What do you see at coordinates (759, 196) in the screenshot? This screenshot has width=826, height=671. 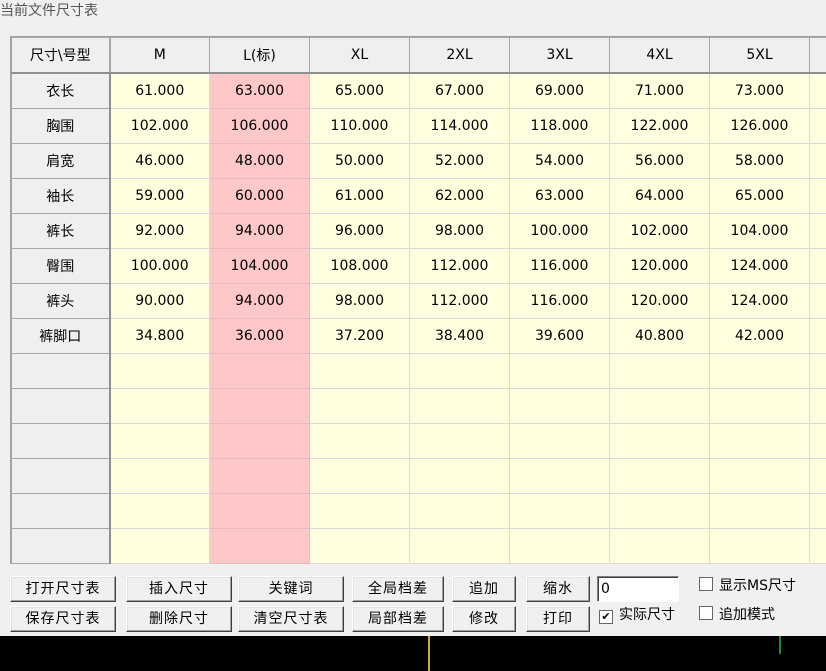 I see `size-cell: 65.000` at bounding box center [759, 196].